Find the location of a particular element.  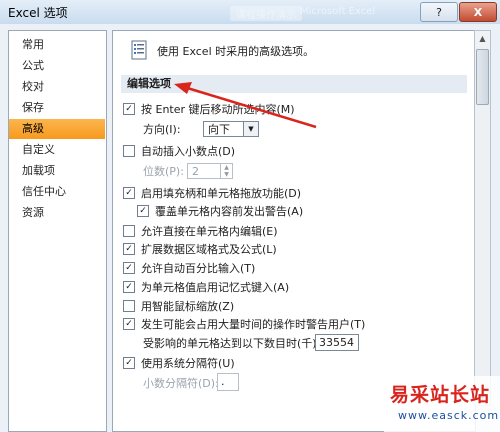

sidebar-item-resources: 资源 is located at coordinates (57, 213).